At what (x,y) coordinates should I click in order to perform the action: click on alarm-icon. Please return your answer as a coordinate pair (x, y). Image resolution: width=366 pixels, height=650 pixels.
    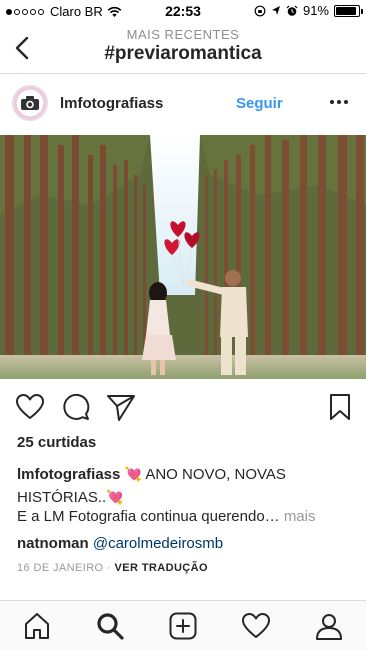
    Looking at the image, I should click on (292, 10).